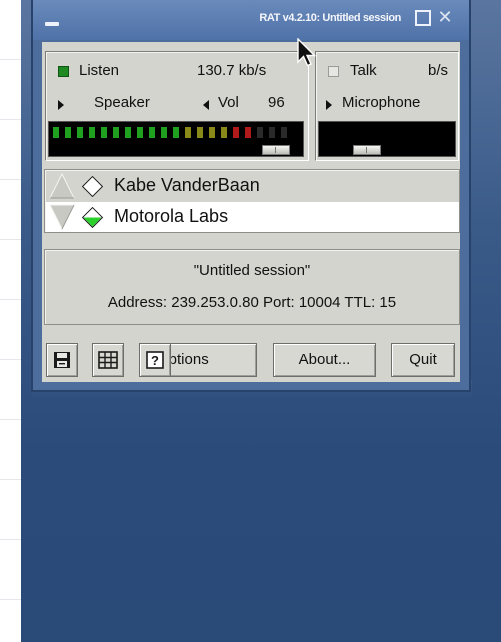 The image size is (501, 642). I want to click on session-title: "Untitled session", so click(252, 270).